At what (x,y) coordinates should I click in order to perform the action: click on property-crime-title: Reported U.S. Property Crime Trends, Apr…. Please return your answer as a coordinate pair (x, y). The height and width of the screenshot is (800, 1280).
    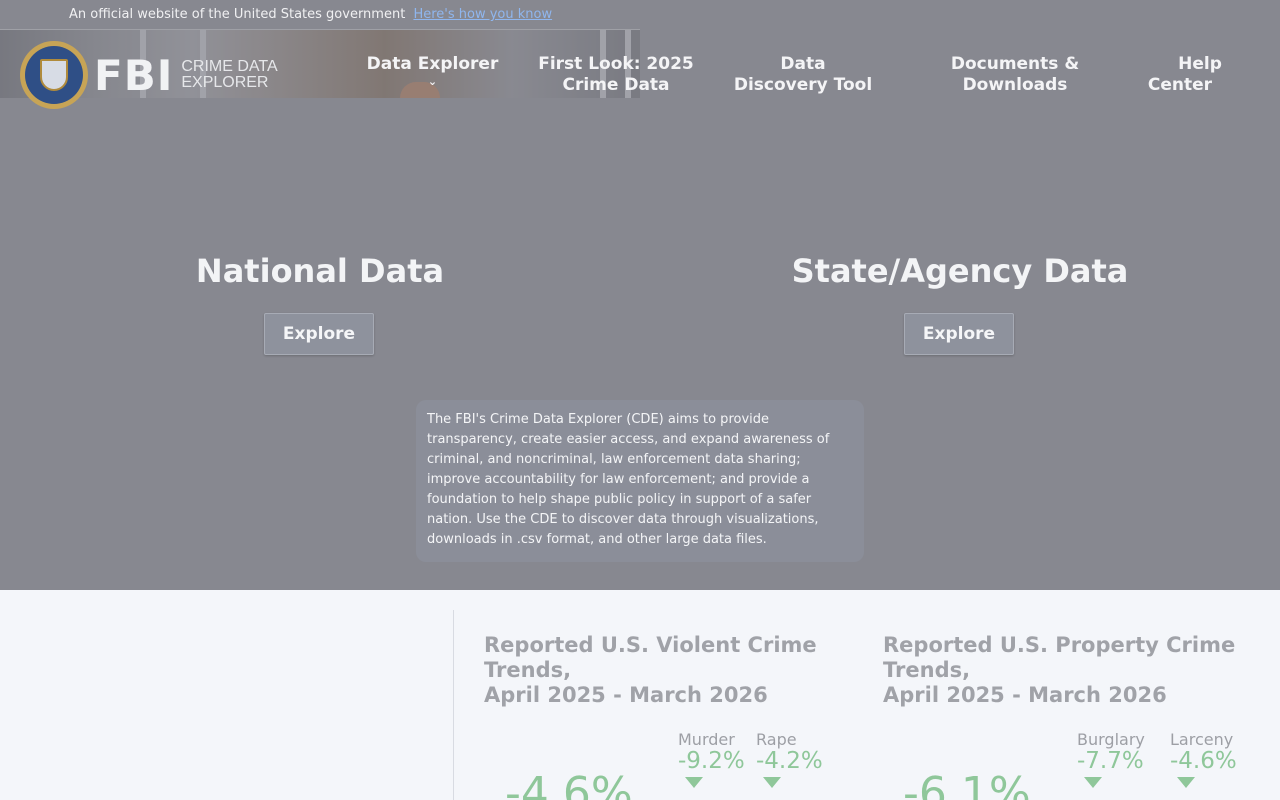
    Looking at the image, I should click on (1059, 670).